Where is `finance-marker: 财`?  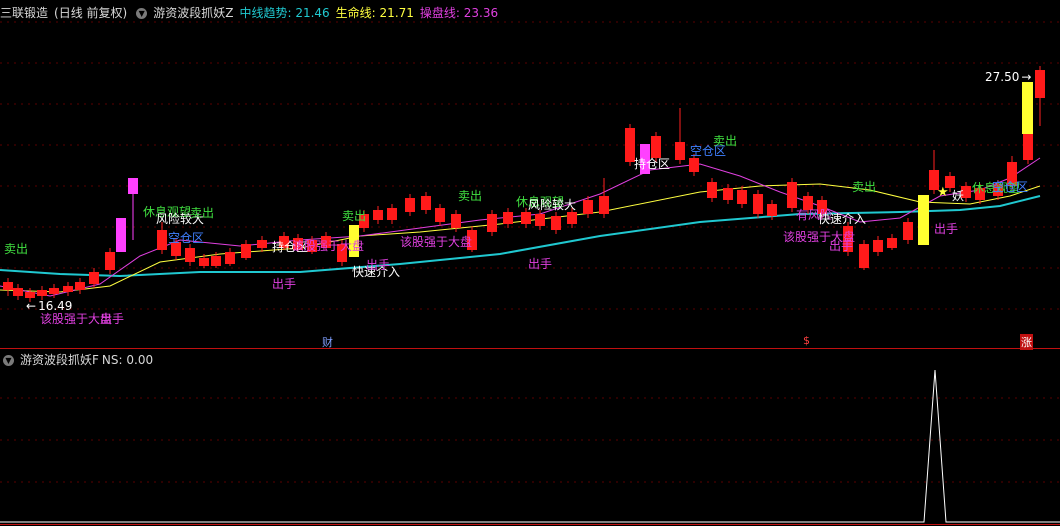 finance-marker: 财 is located at coordinates (327, 342).